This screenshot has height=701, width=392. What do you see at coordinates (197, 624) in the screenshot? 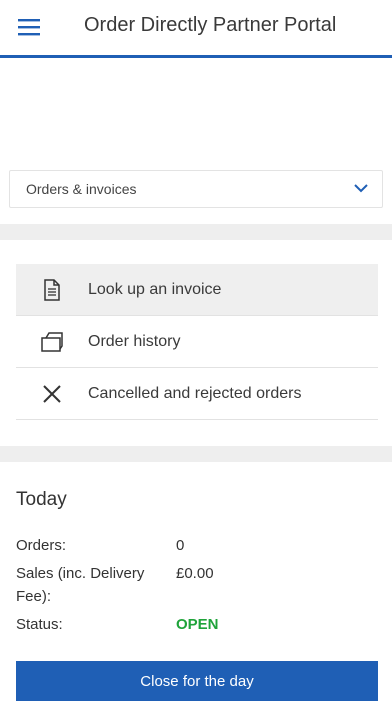
I see `status-badge: OPEN` at bounding box center [197, 624].